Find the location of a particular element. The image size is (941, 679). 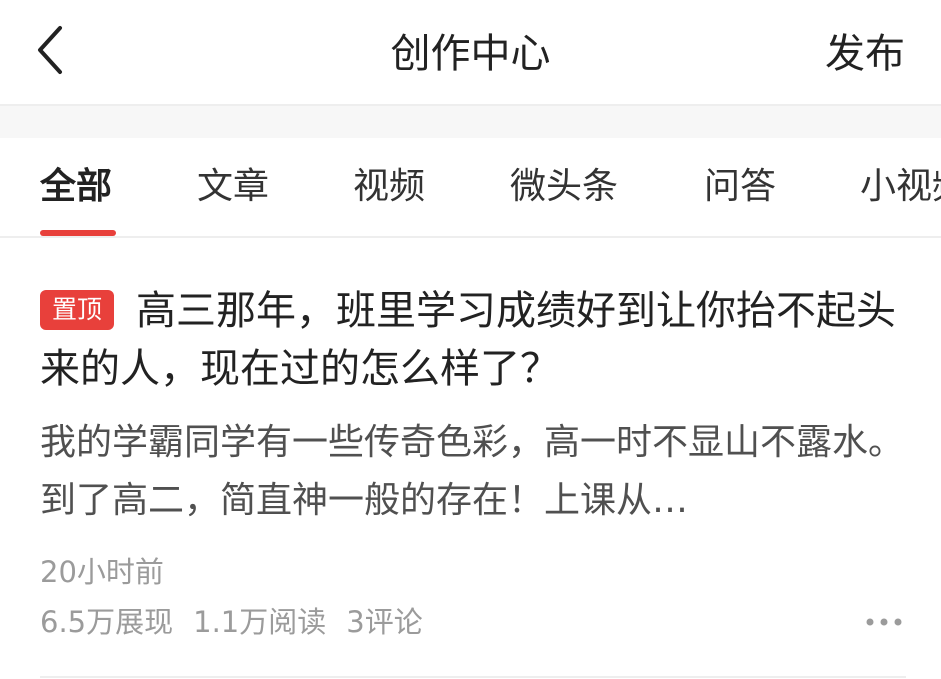

chevron-left-icon is located at coordinates (50, 50).